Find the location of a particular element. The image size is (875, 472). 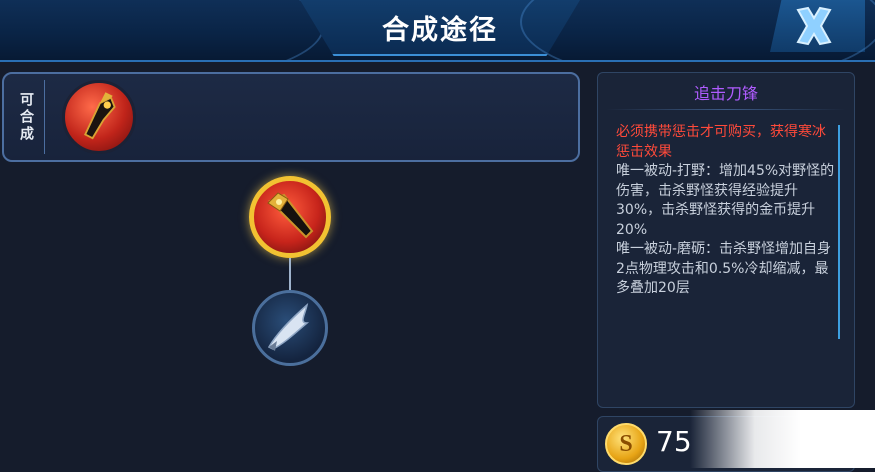

header-bar: 合成途径 is located at coordinates (437, 31).